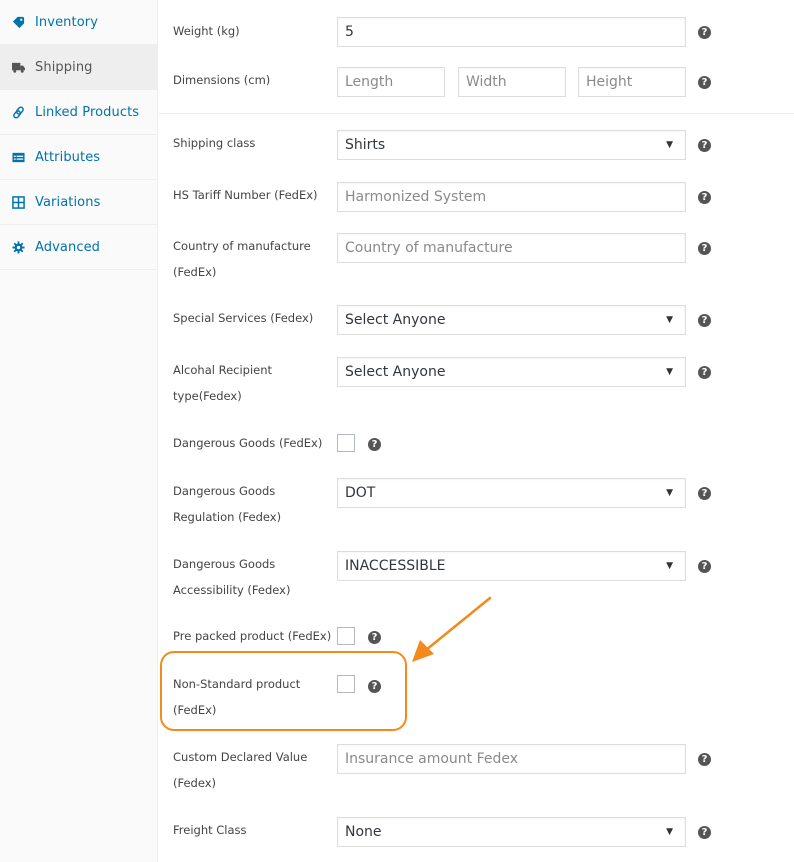  What do you see at coordinates (283, 691) in the screenshot?
I see `annotation-highlight-box` at bounding box center [283, 691].